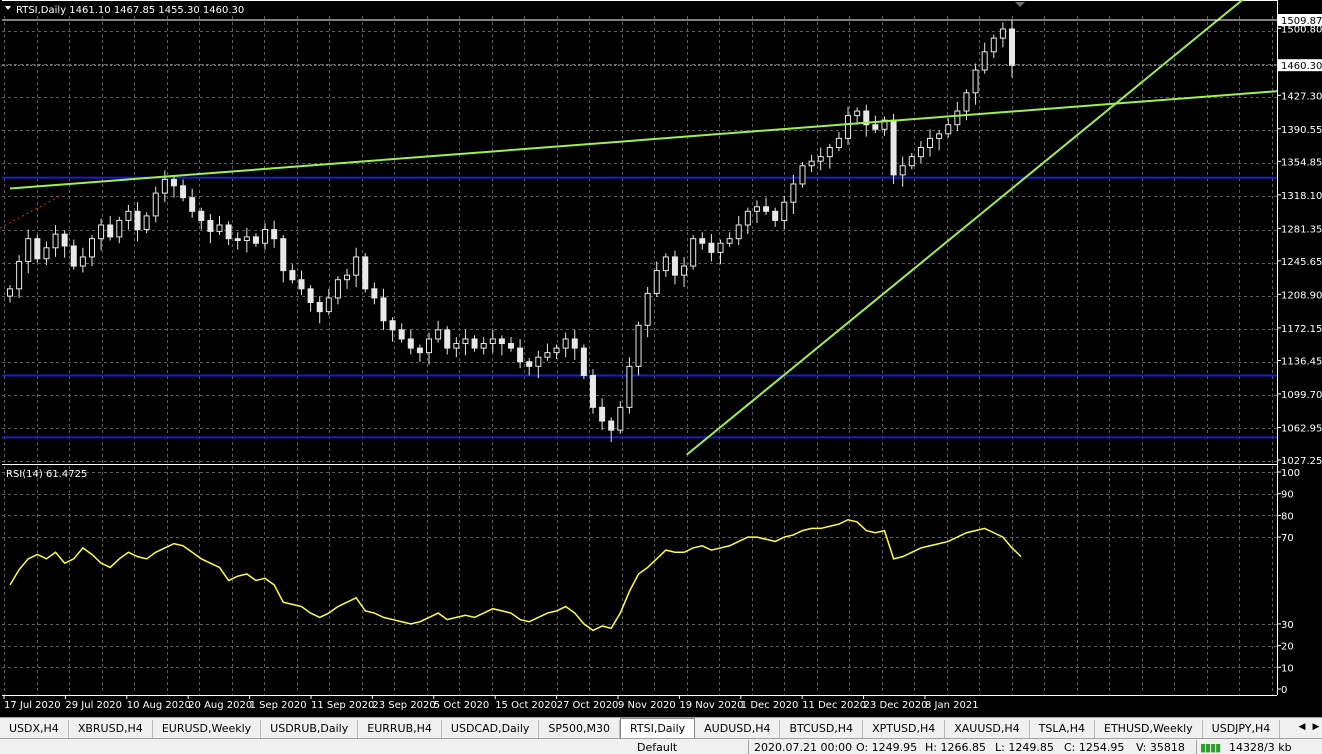  I want to click on price-label: 1027.25, so click(1301, 461).